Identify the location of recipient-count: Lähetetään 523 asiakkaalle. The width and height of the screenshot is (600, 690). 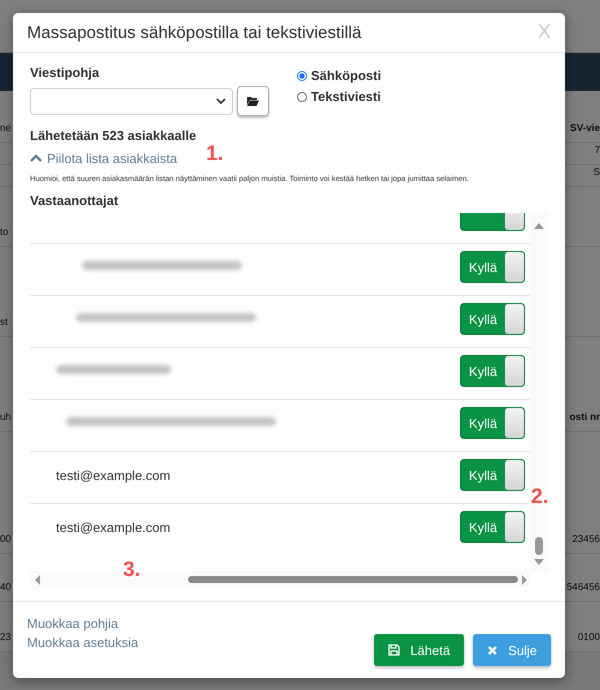
(114, 135).